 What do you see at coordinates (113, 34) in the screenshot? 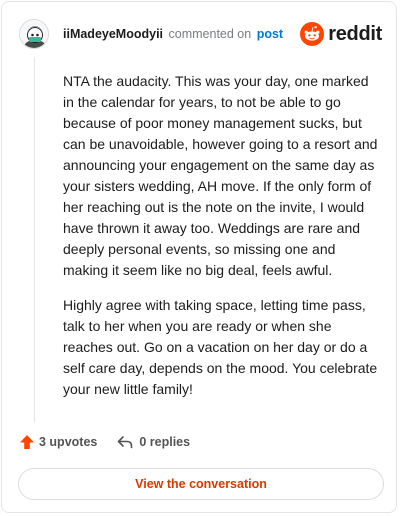
I see `username: iiMadeyeMoodyii` at bounding box center [113, 34].